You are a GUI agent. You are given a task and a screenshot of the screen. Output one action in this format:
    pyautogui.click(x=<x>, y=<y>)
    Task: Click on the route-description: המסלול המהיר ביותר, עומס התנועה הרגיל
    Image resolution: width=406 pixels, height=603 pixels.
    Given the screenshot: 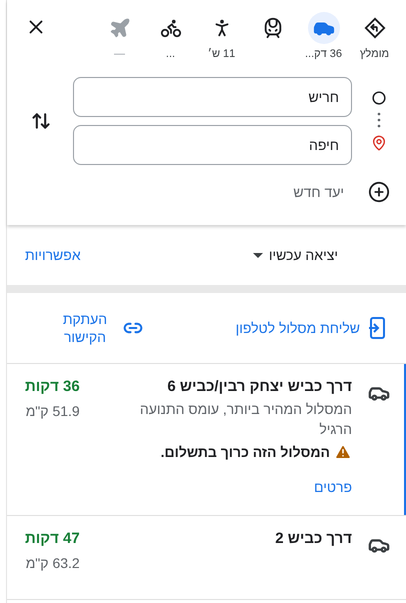 What is the action you would take?
    pyautogui.click(x=245, y=419)
    